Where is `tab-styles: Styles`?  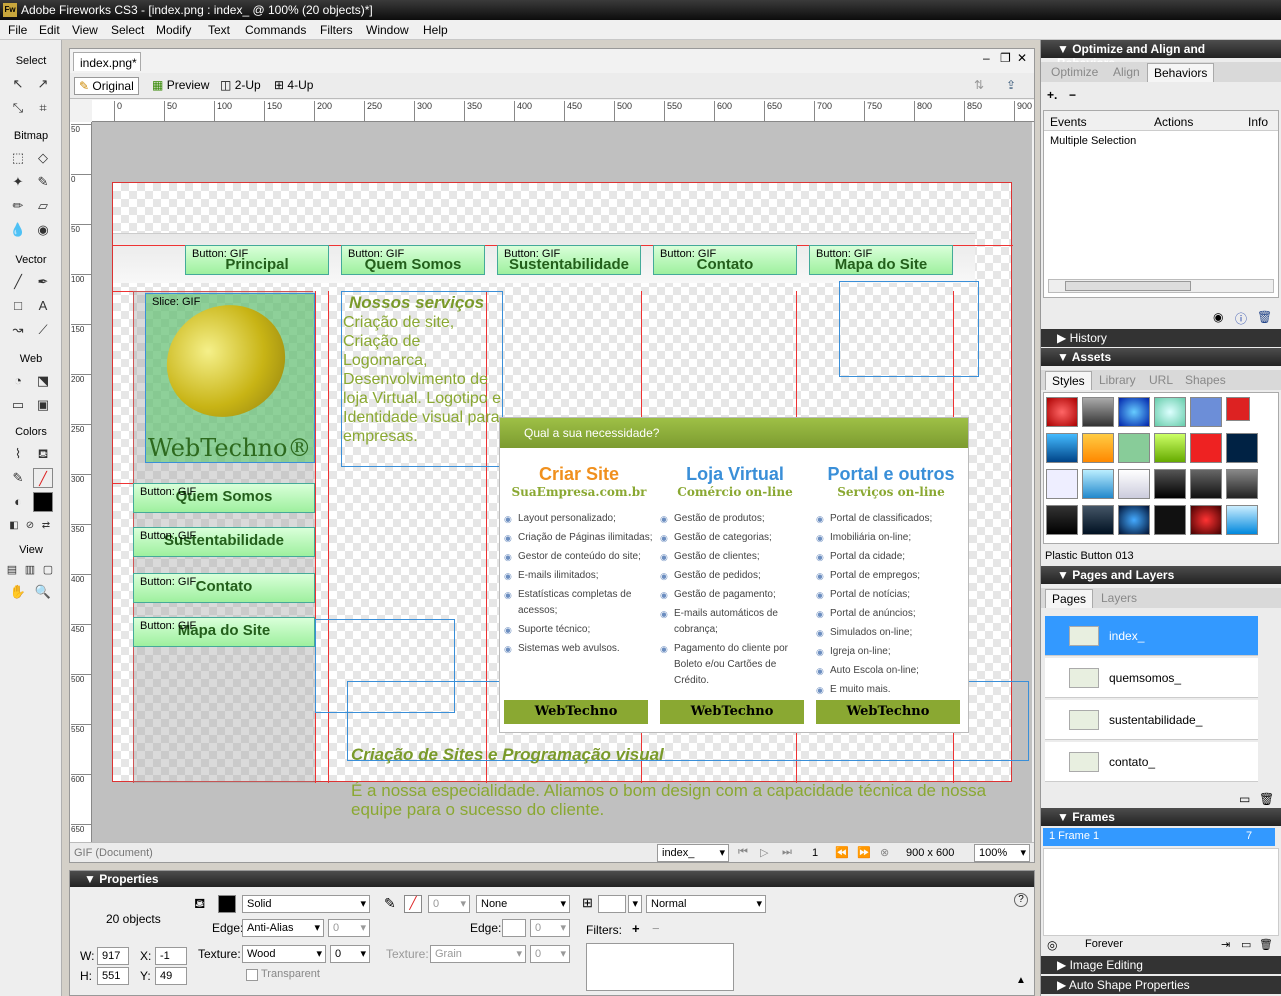 tab-styles: Styles is located at coordinates (1068, 380).